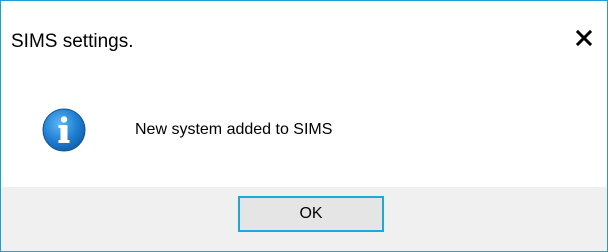 The image size is (608, 252). I want to click on ok-button: OK, so click(311, 214).